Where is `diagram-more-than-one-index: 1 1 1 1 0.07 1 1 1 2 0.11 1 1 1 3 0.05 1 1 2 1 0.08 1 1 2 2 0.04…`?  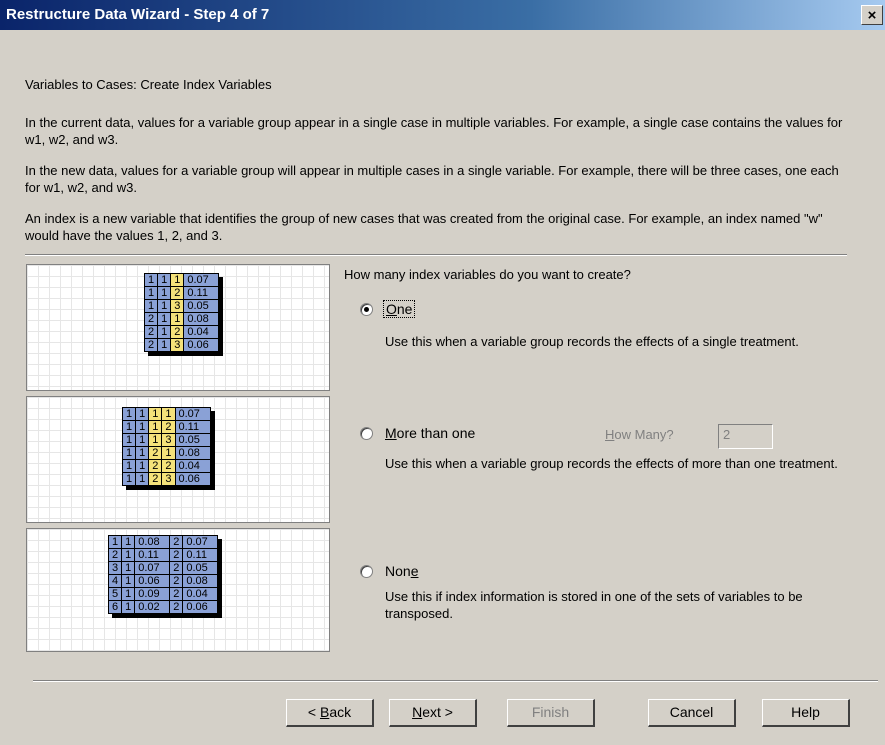 diagram-more-than-one-index: 1 1 1 1 0.07 1 1 1 2 0.11 1 1 1 3 0.05 1 1 2 1 0.08 1 1 2 2 0.04… is located at coordinates (178, 459).